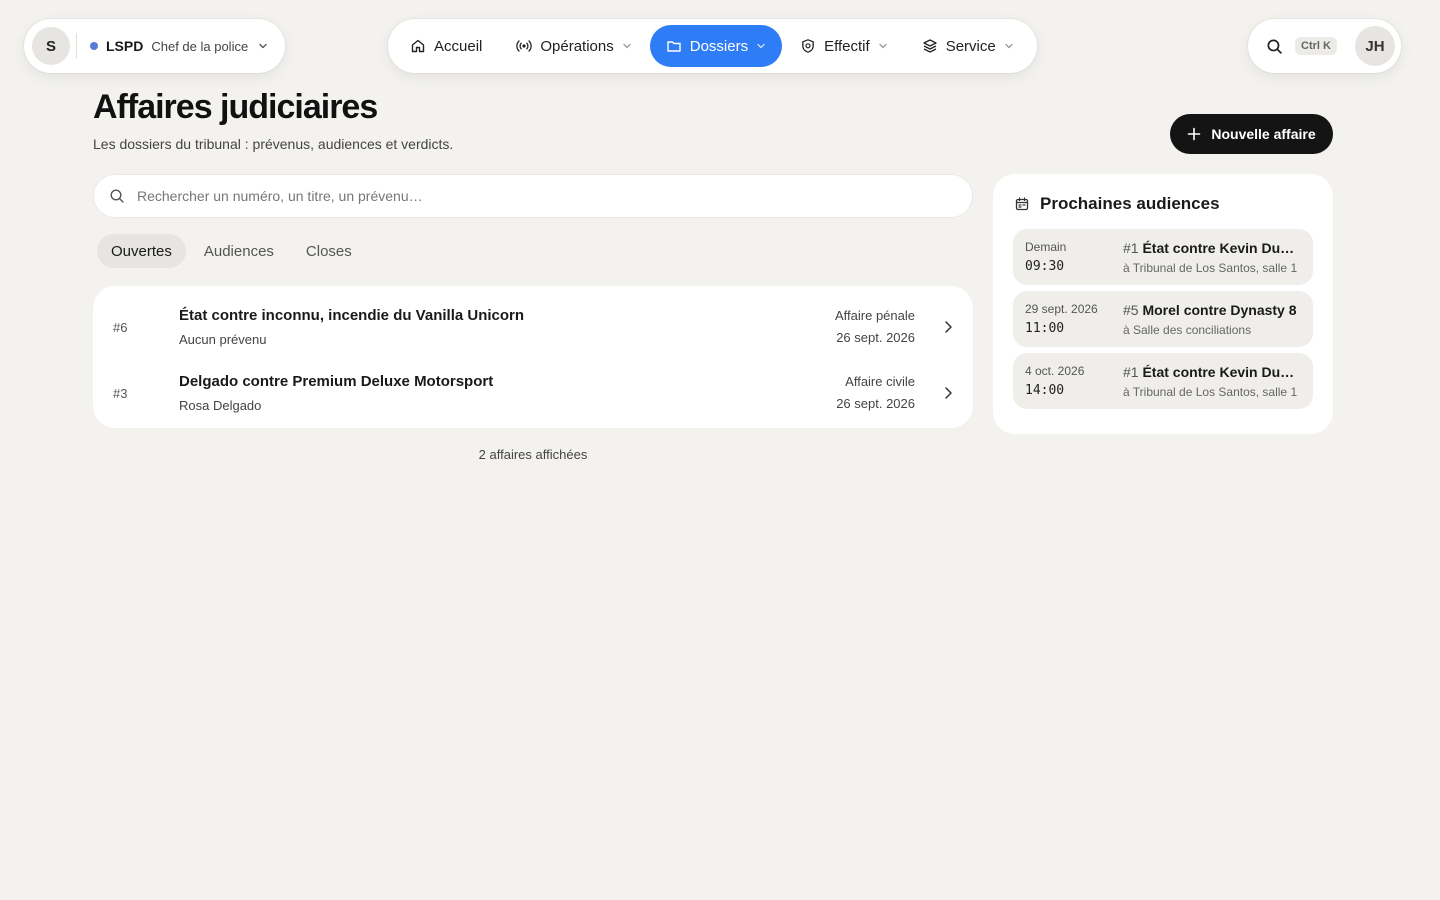 The image size is (1440, 900). What do you see at coordinates (120, 393) in the screenshot?
I see `case-number: #3` at bounding box center [120, 393].